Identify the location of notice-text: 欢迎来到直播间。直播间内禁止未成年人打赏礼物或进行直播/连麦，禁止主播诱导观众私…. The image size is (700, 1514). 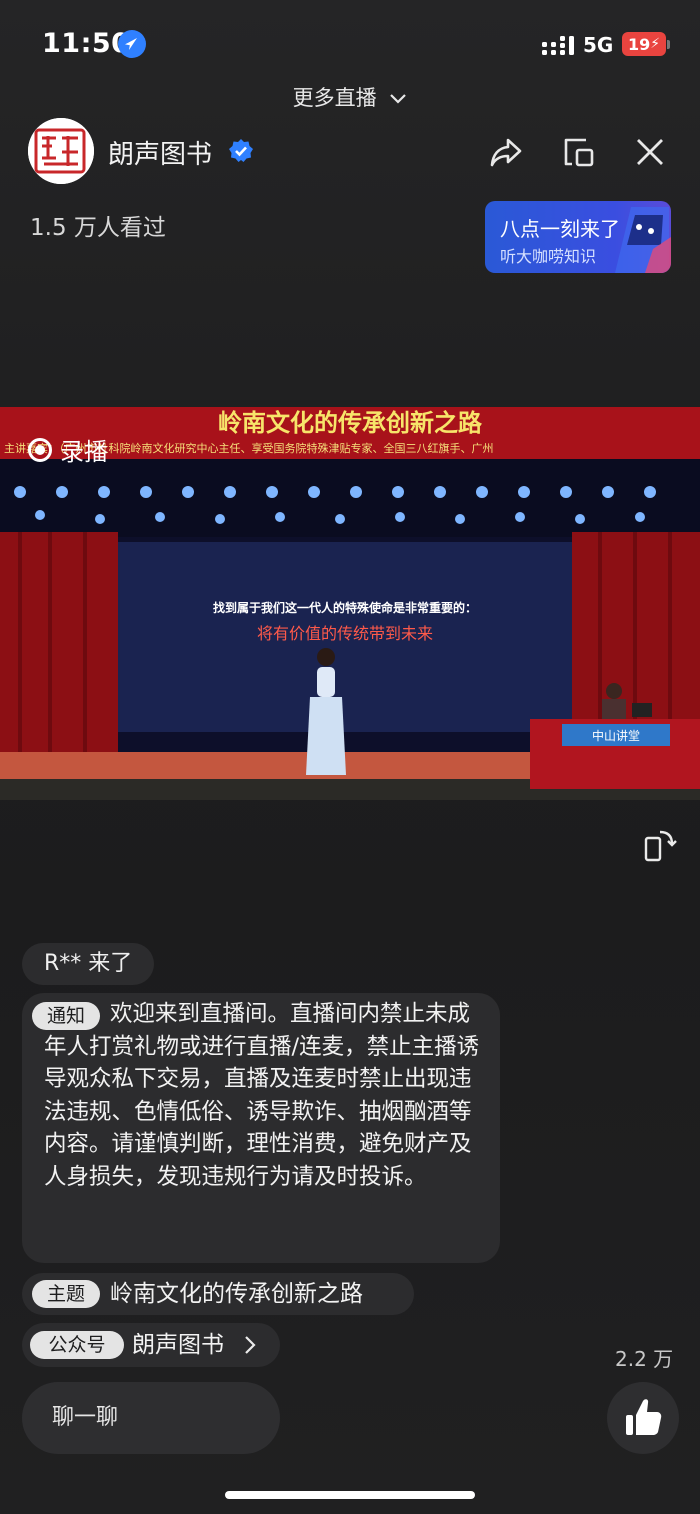
(262, 1095).